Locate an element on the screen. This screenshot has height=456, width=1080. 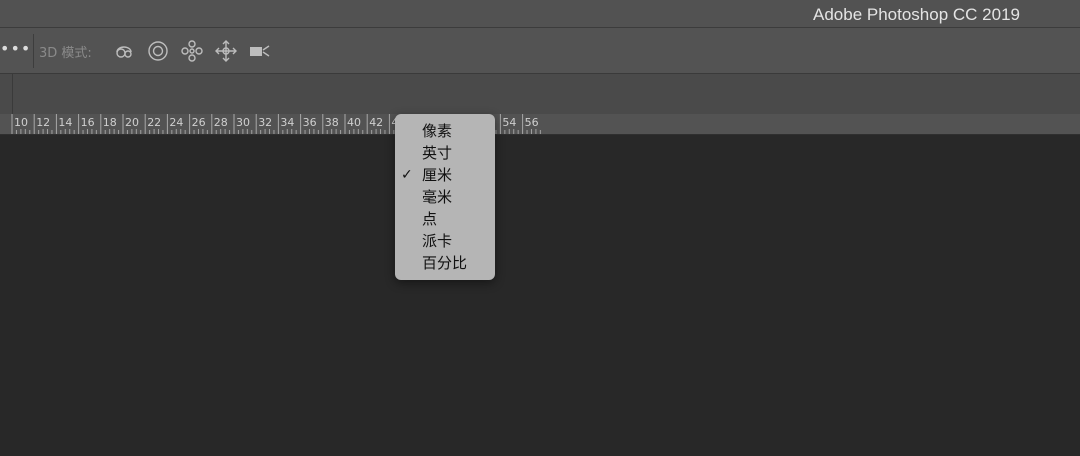
document-tab-strip is located at coordinates (540, 94).